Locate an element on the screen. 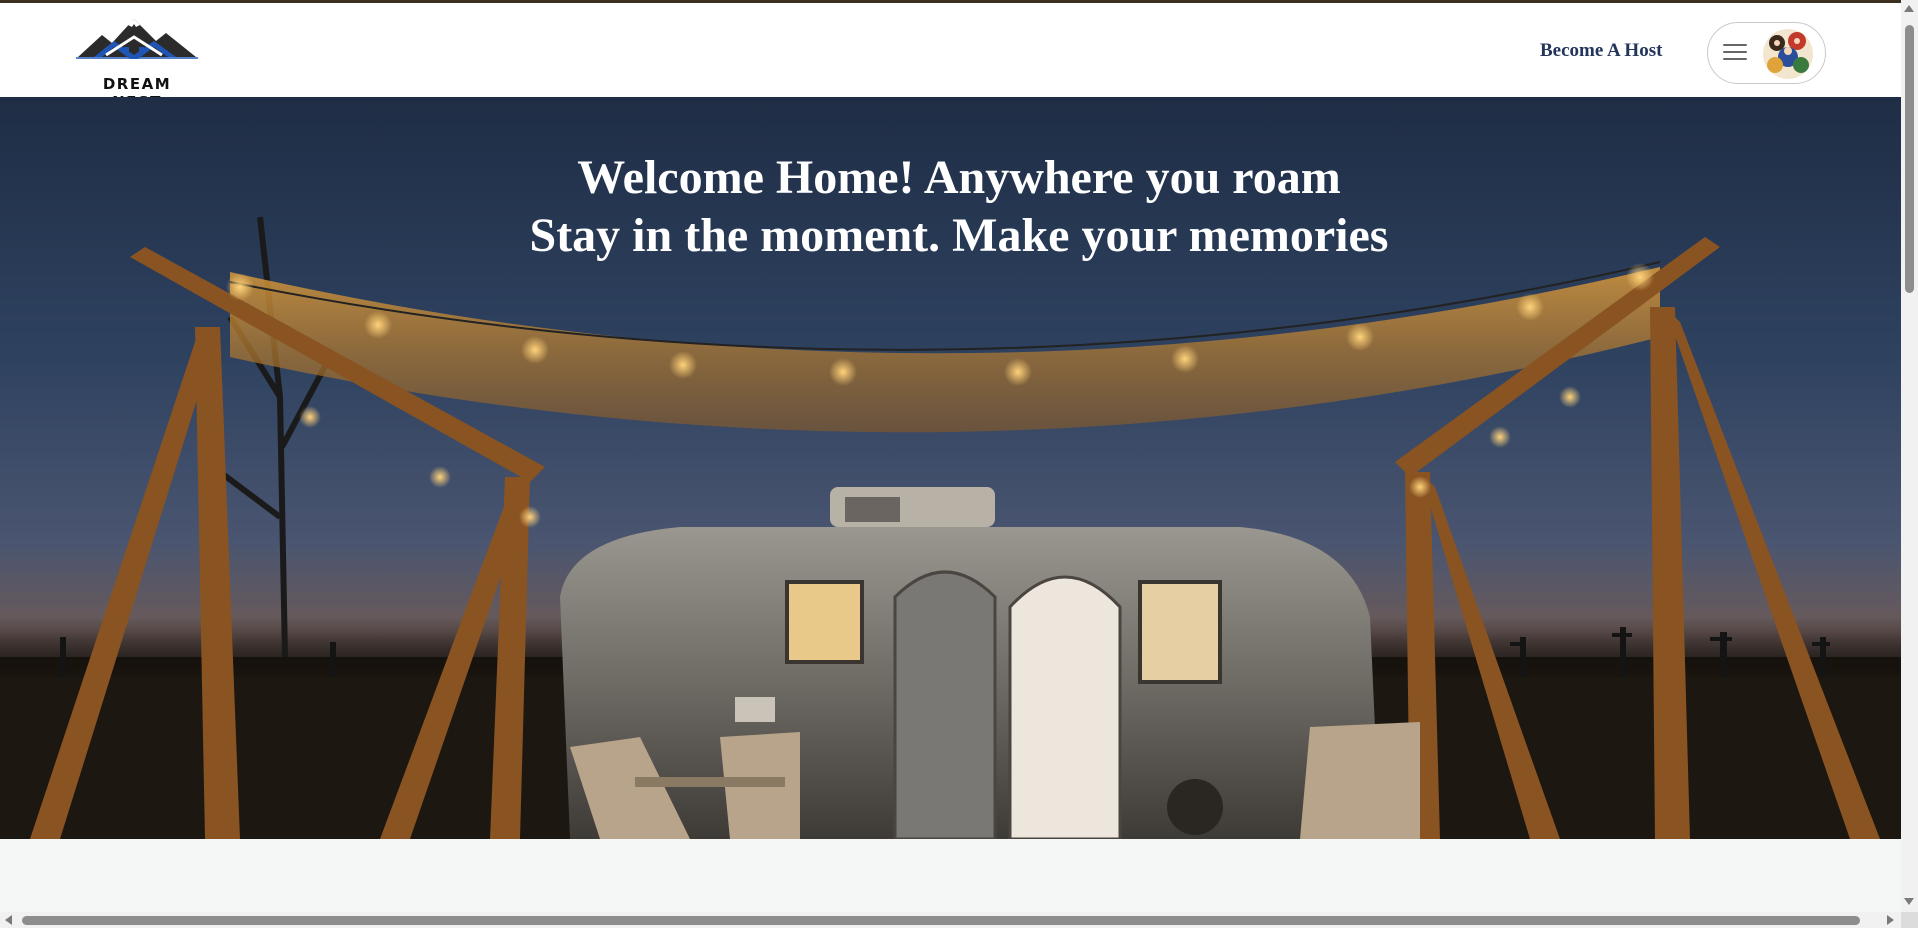 This screenshot has height=928, width=1918. navbar: DREAM NEST Become A Host is located at coordinates (950, 57).